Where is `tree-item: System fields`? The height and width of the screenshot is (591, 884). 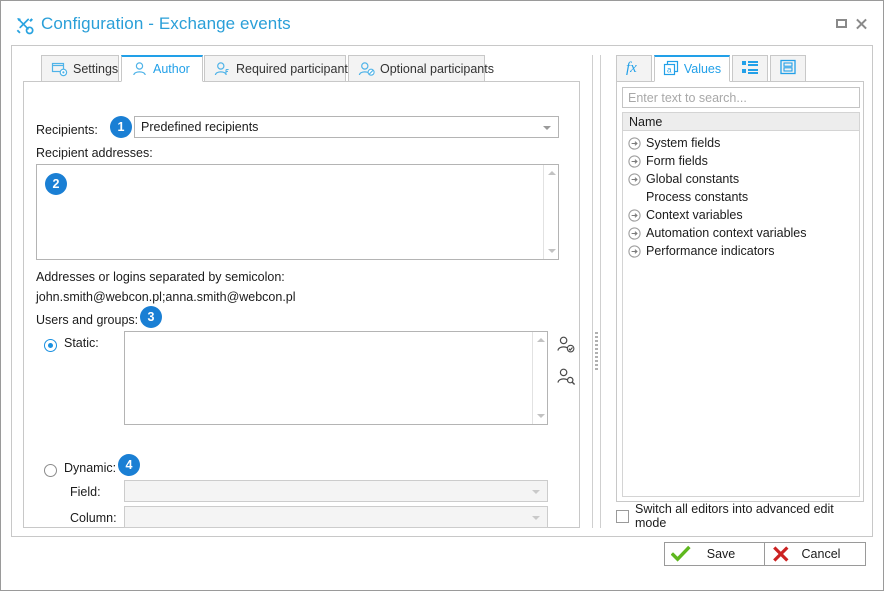
tree-item: System fields is located at coordinates (741, 143).